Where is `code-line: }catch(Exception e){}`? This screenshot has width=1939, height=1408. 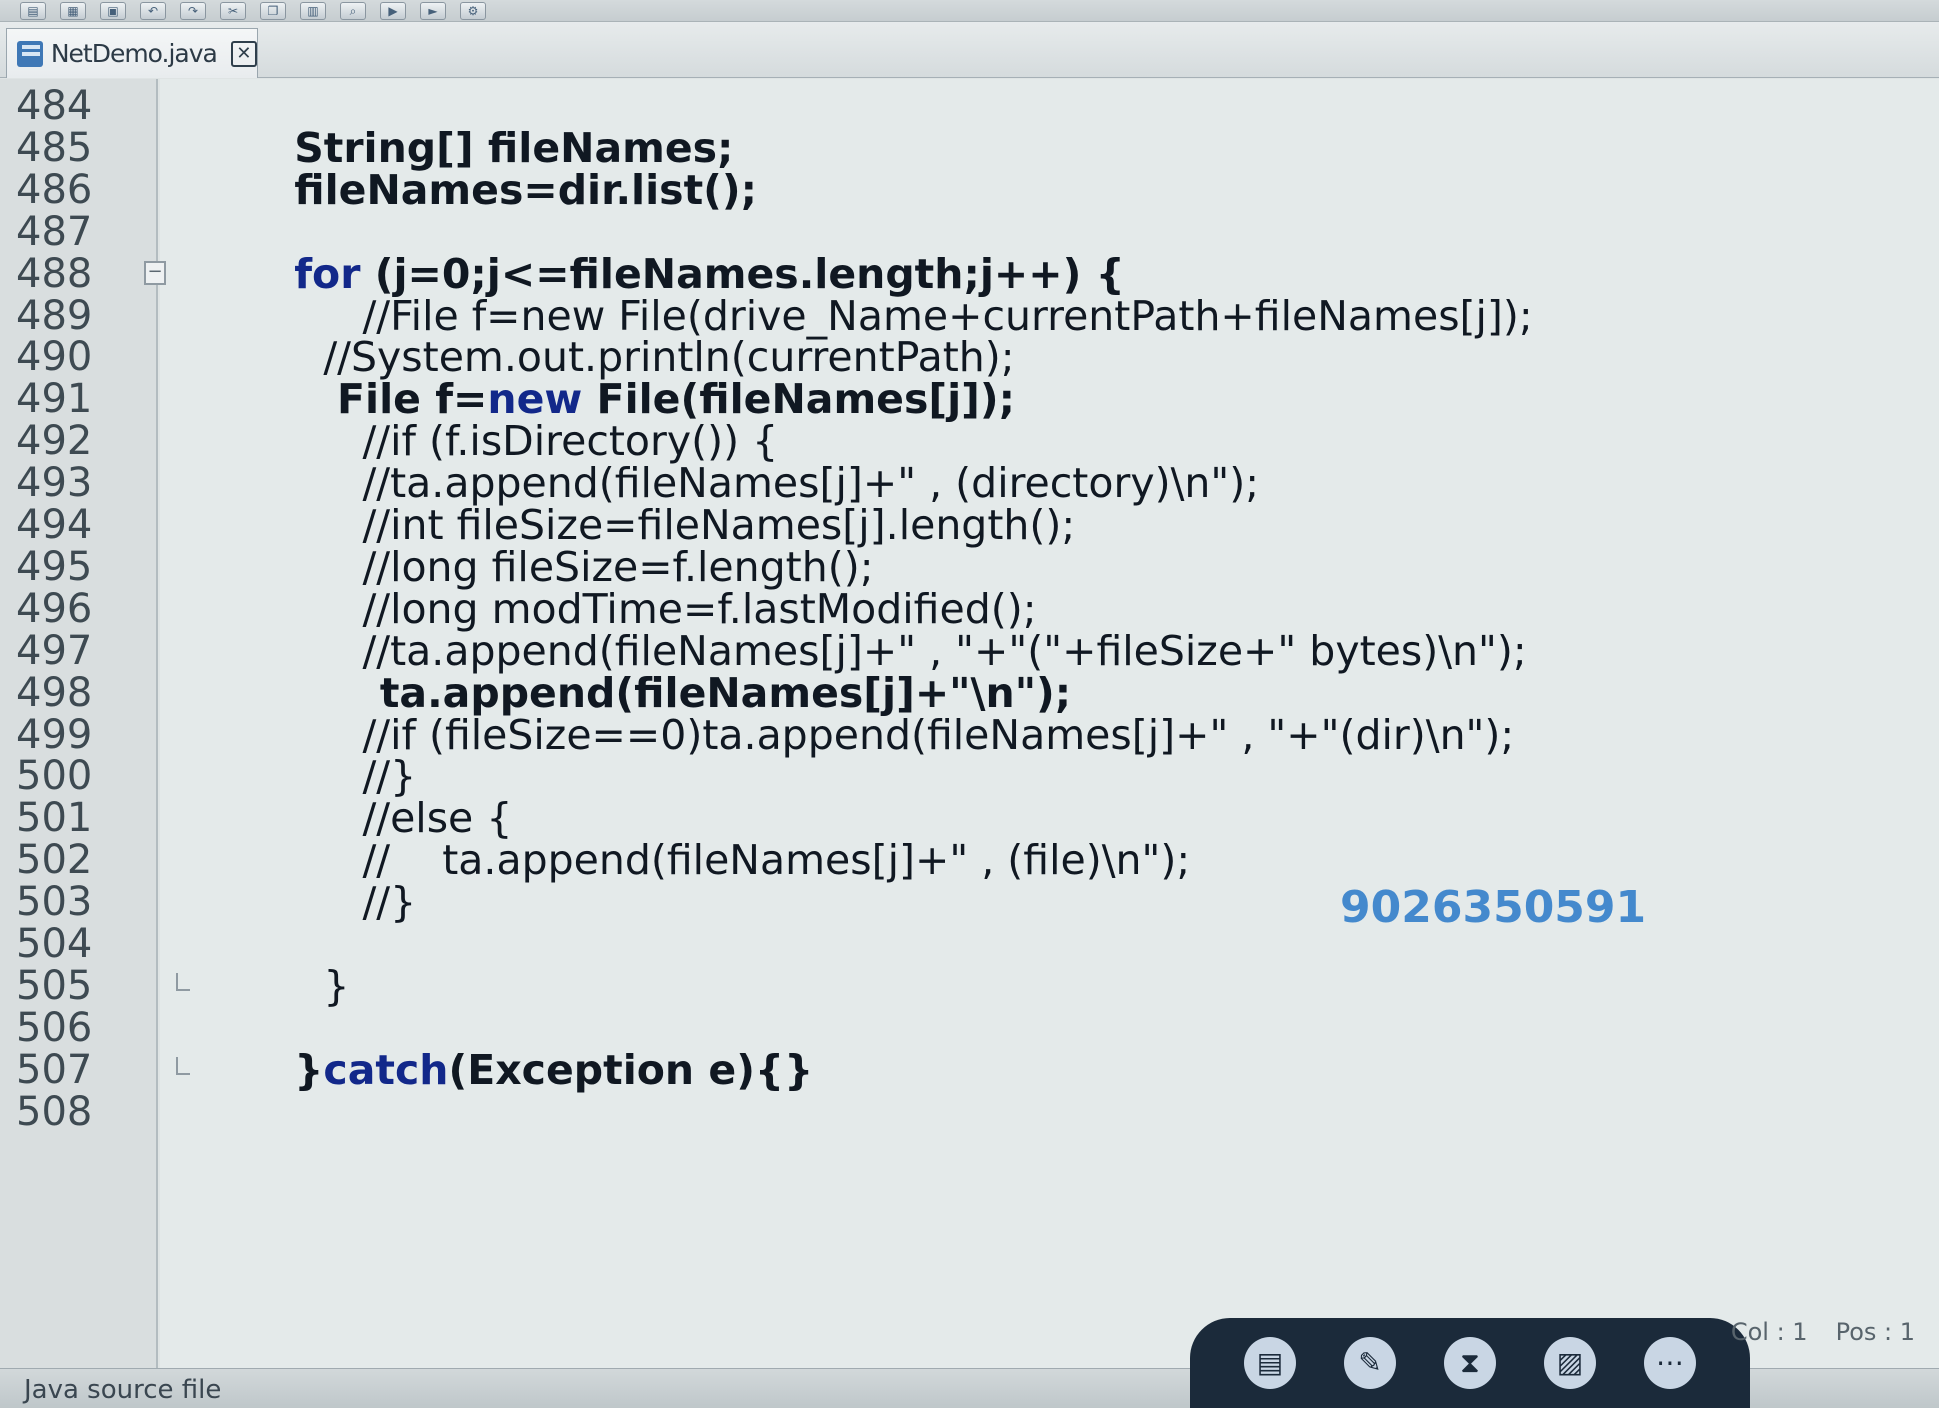
code-line: }catch(Exception e){} is located at coordinates (496, 1070).